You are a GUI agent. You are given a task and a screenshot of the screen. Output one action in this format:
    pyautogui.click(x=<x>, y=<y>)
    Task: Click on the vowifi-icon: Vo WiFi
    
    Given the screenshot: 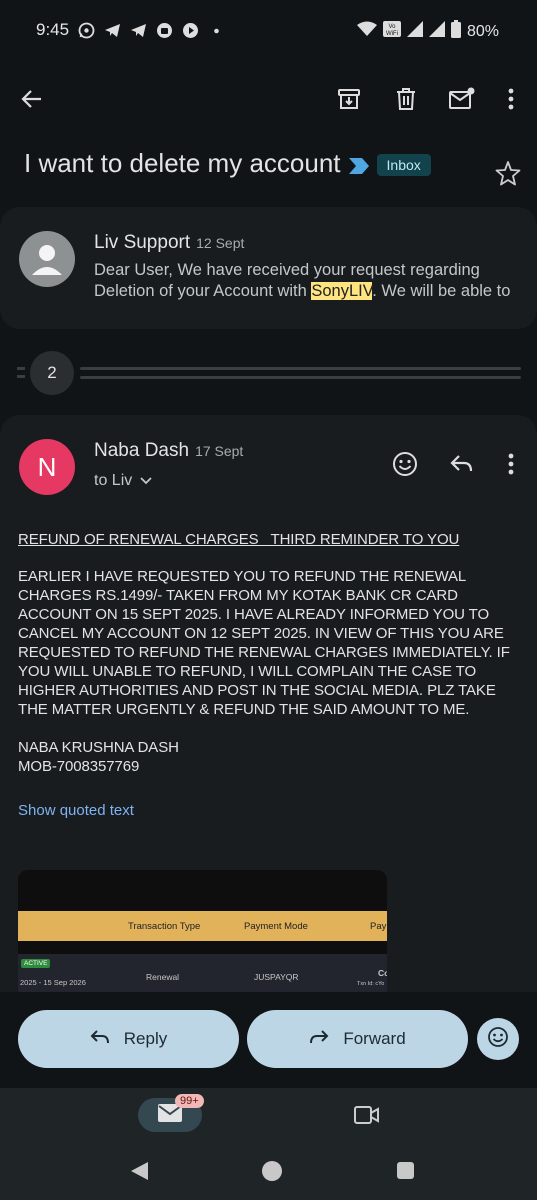 What is the action you would take?
    pyautogui.click(x=391, y=31)
    